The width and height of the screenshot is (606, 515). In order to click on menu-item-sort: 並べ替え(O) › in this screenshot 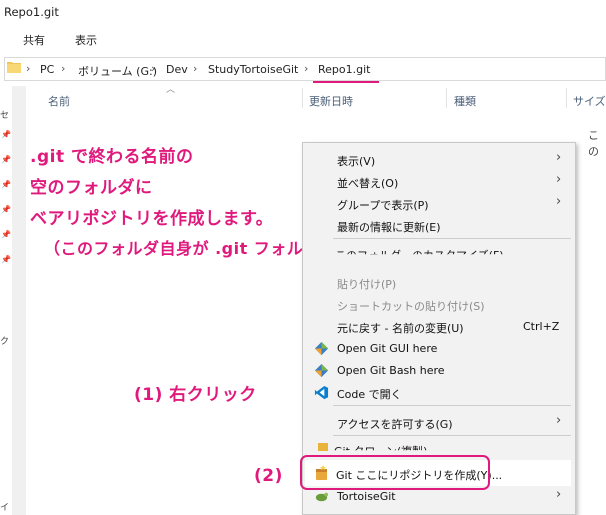, I will do `click(439, 181)`.